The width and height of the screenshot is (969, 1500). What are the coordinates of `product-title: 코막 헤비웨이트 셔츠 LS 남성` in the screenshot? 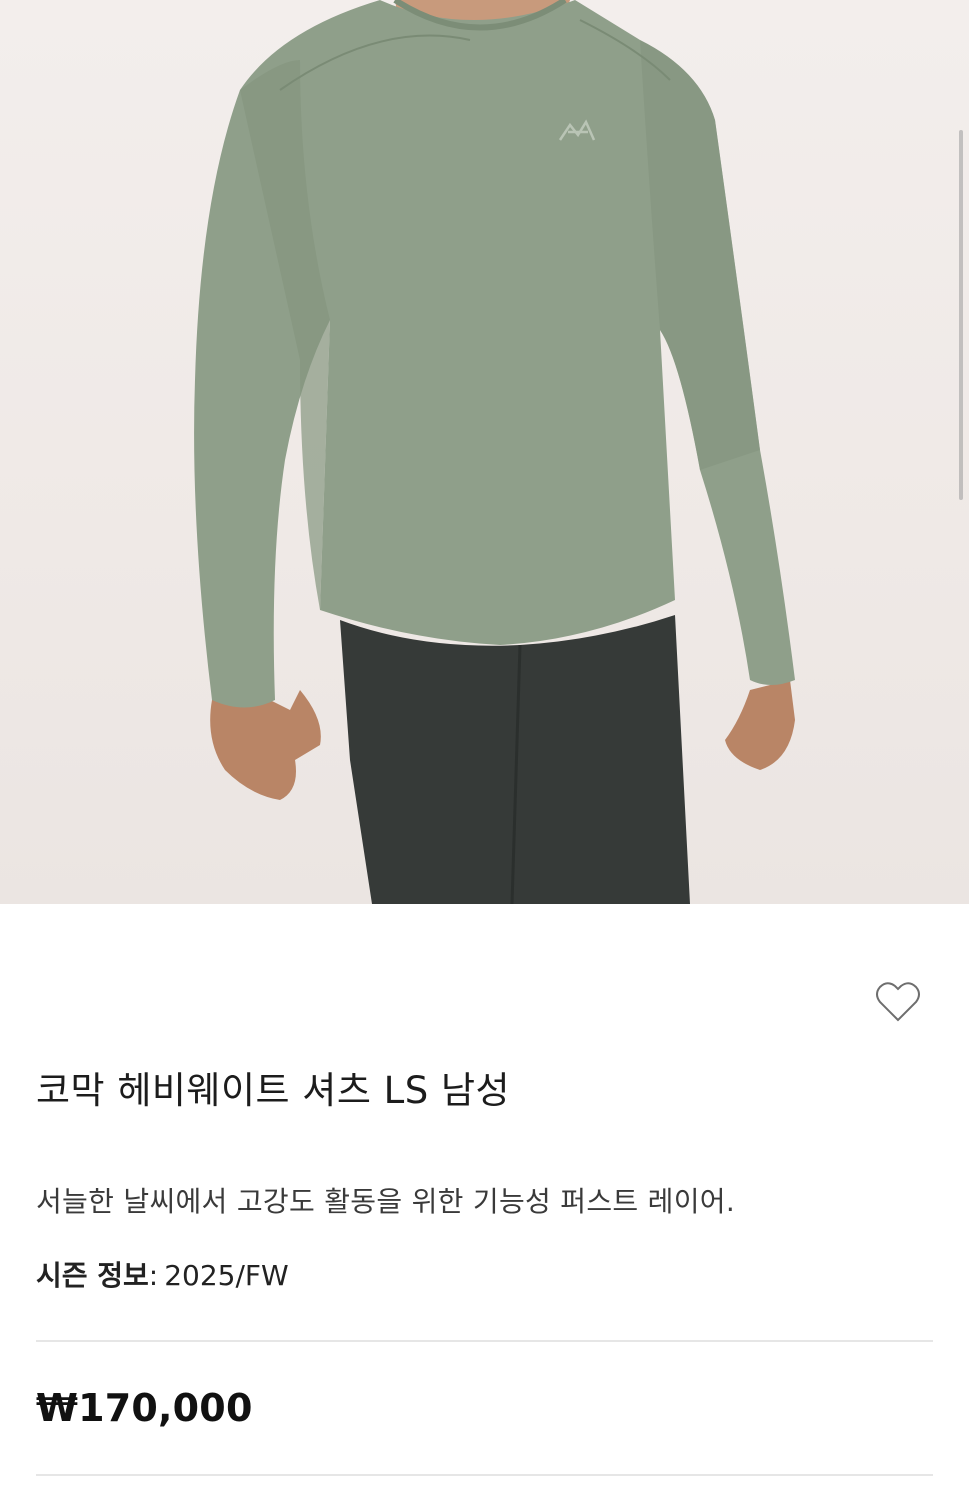 It's located at (273, 1090).